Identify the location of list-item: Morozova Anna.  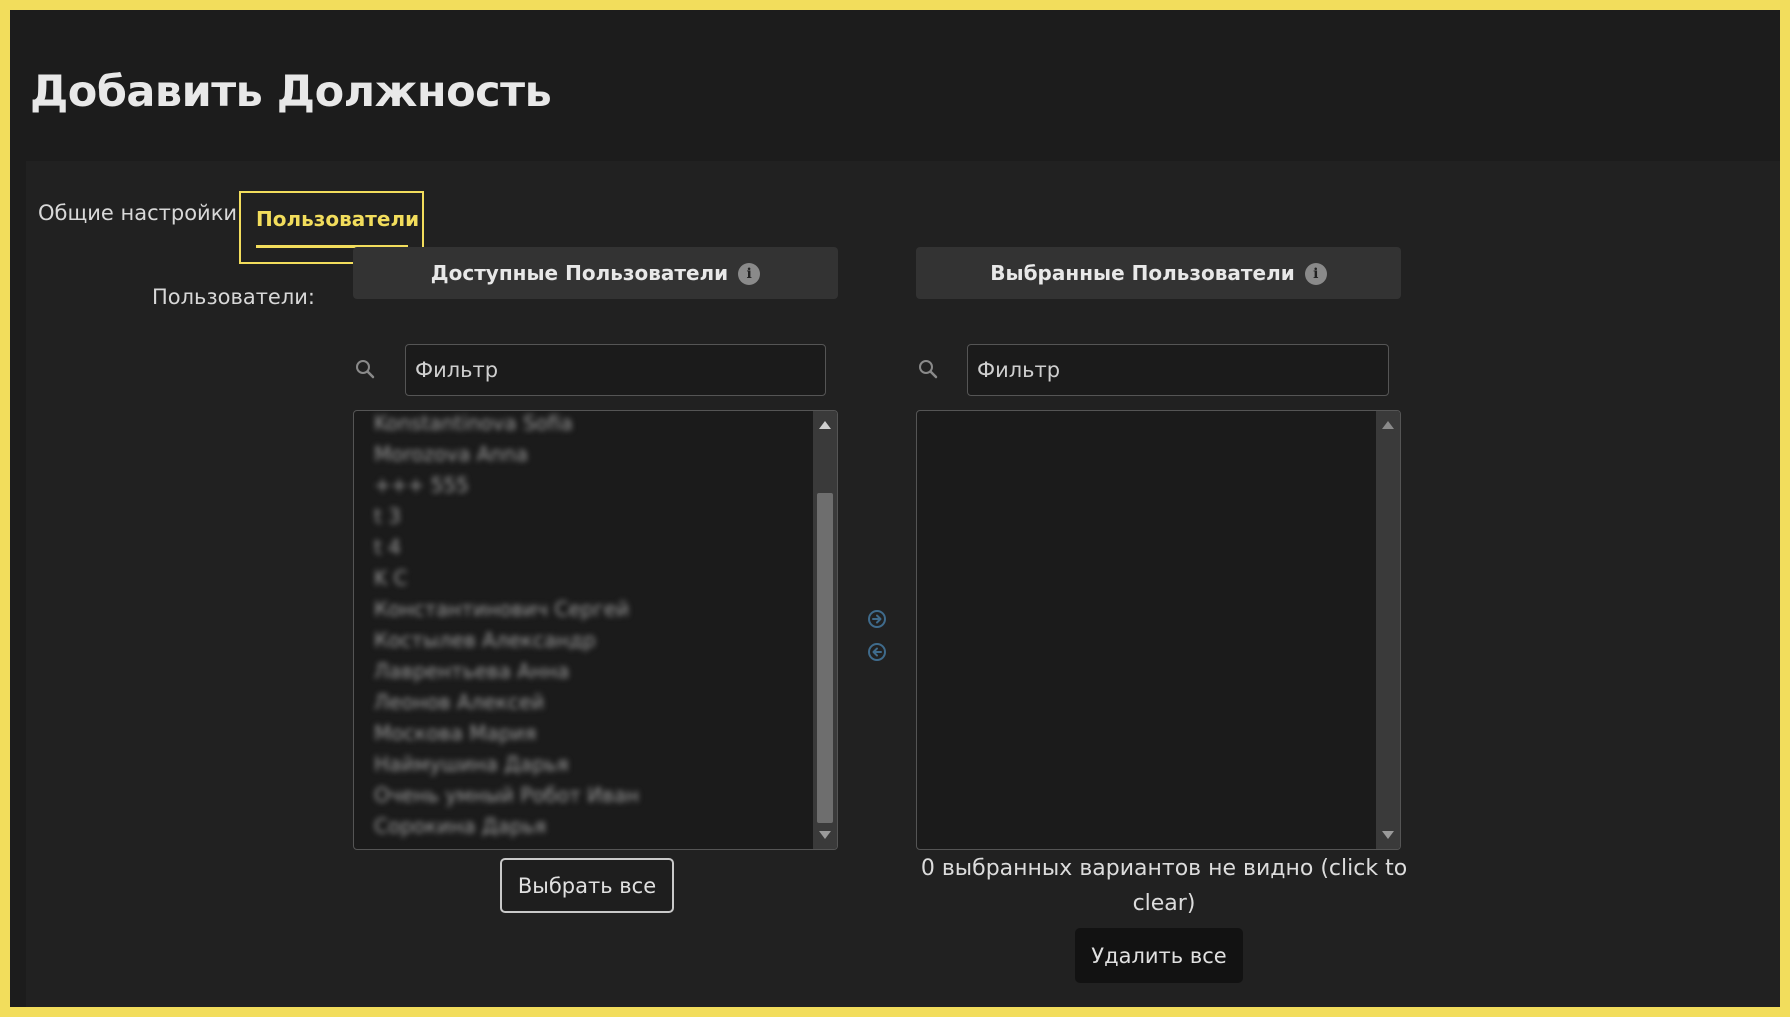
(451, 454).